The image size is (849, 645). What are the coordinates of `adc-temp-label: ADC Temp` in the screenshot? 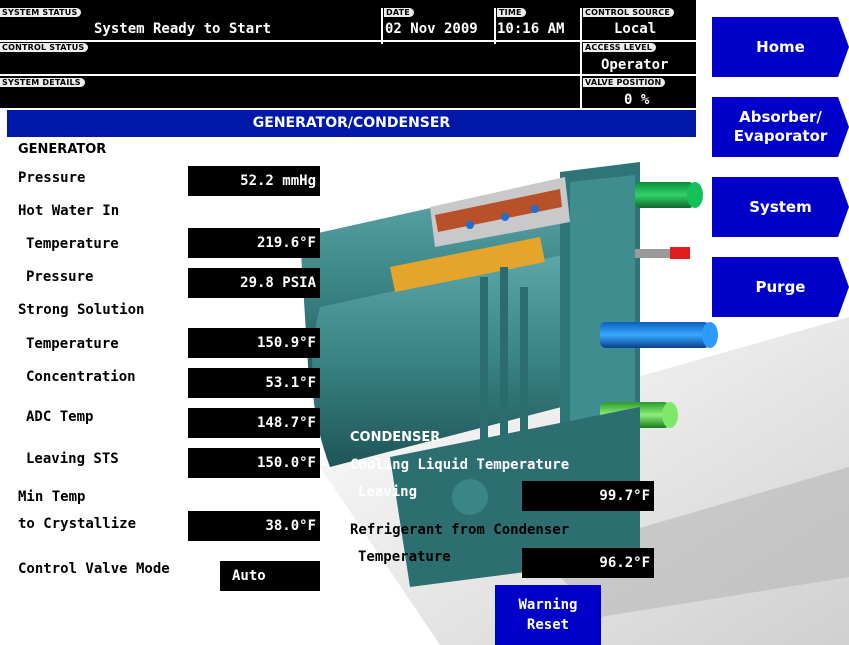 It's located at (60, 417).